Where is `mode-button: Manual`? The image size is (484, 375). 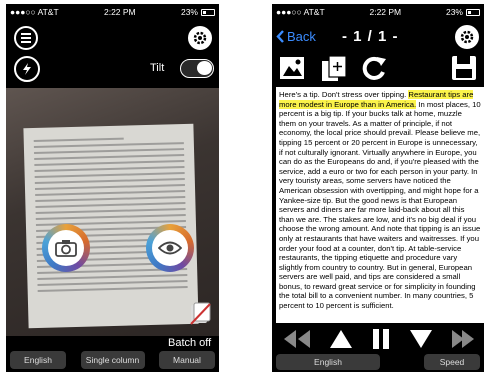 mode-button: Manual is located at coordinates (187, 360).